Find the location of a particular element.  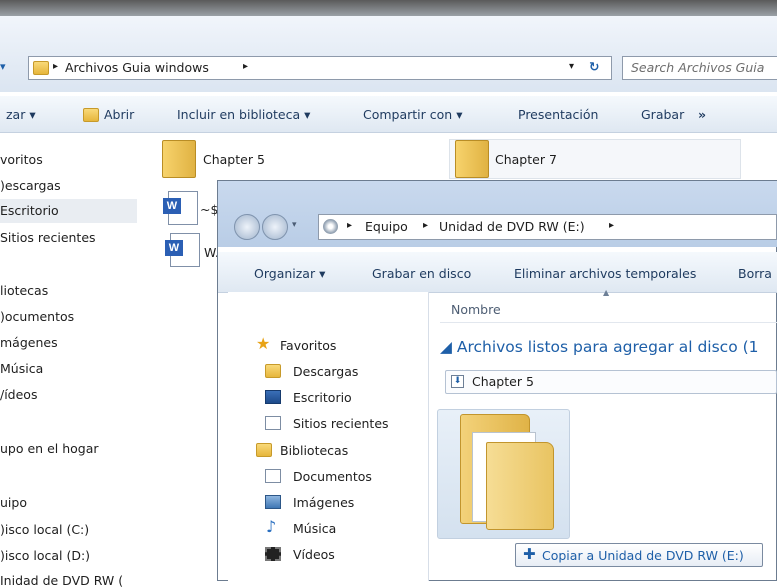

drag-tooltip-label: Copiar a Unidad de DVD RW (E:) is located at coordinates (643, 555).